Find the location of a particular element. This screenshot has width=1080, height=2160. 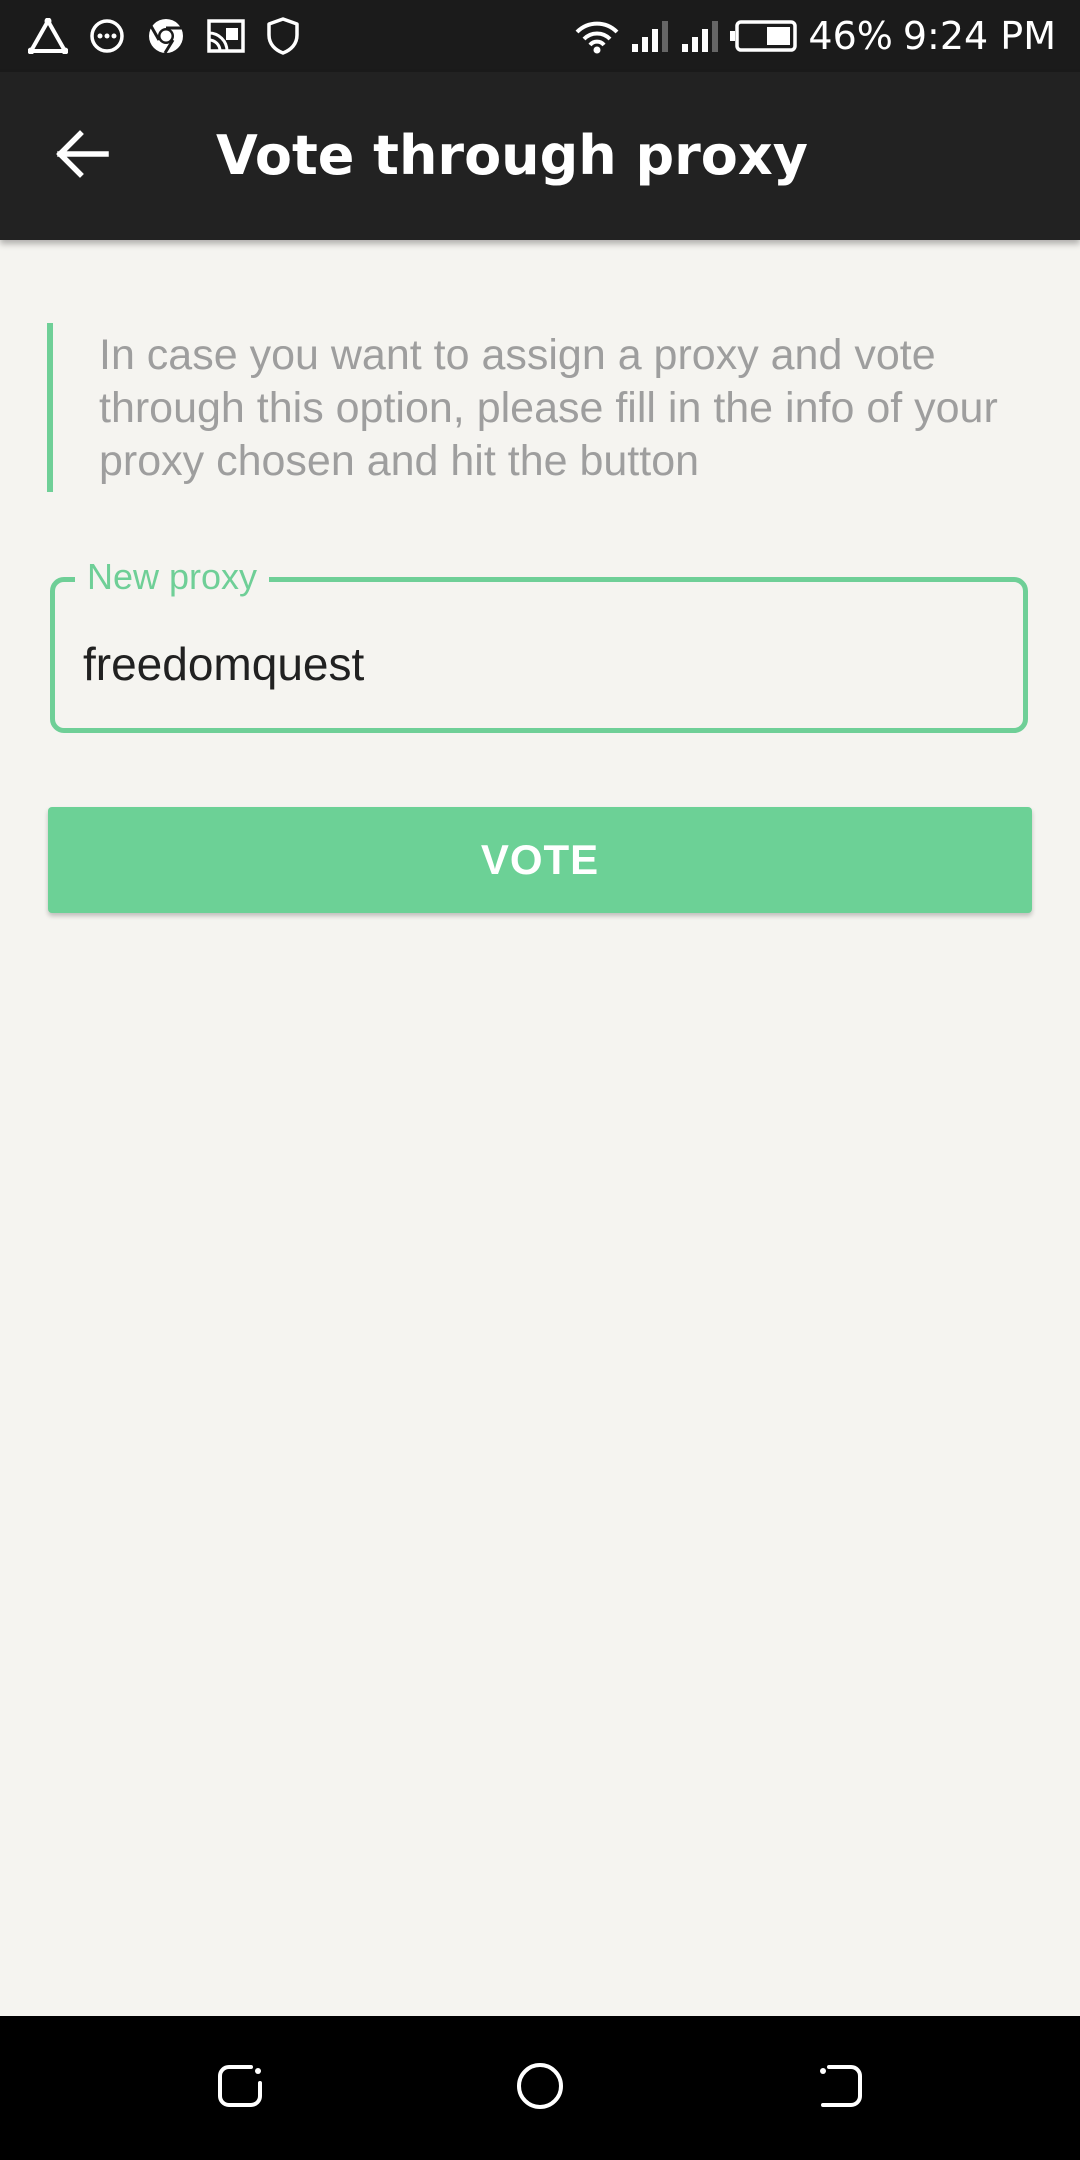

home-button is located at coordinates (540, 2088).